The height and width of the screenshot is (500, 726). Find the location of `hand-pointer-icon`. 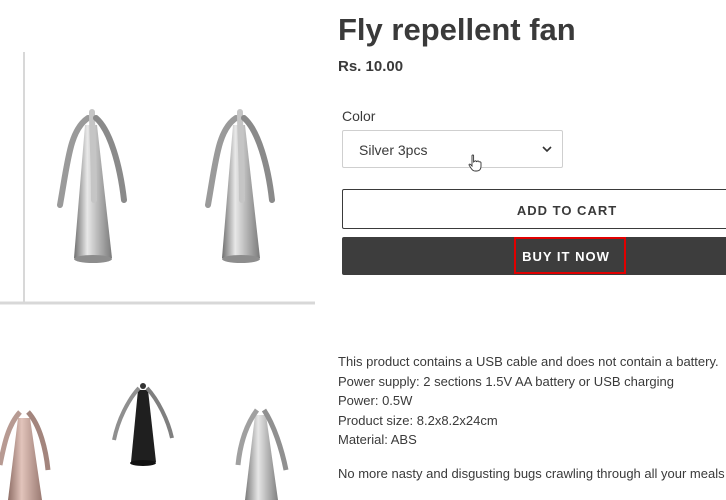

hand-pointer-icon is located at coordinates (475, 163).